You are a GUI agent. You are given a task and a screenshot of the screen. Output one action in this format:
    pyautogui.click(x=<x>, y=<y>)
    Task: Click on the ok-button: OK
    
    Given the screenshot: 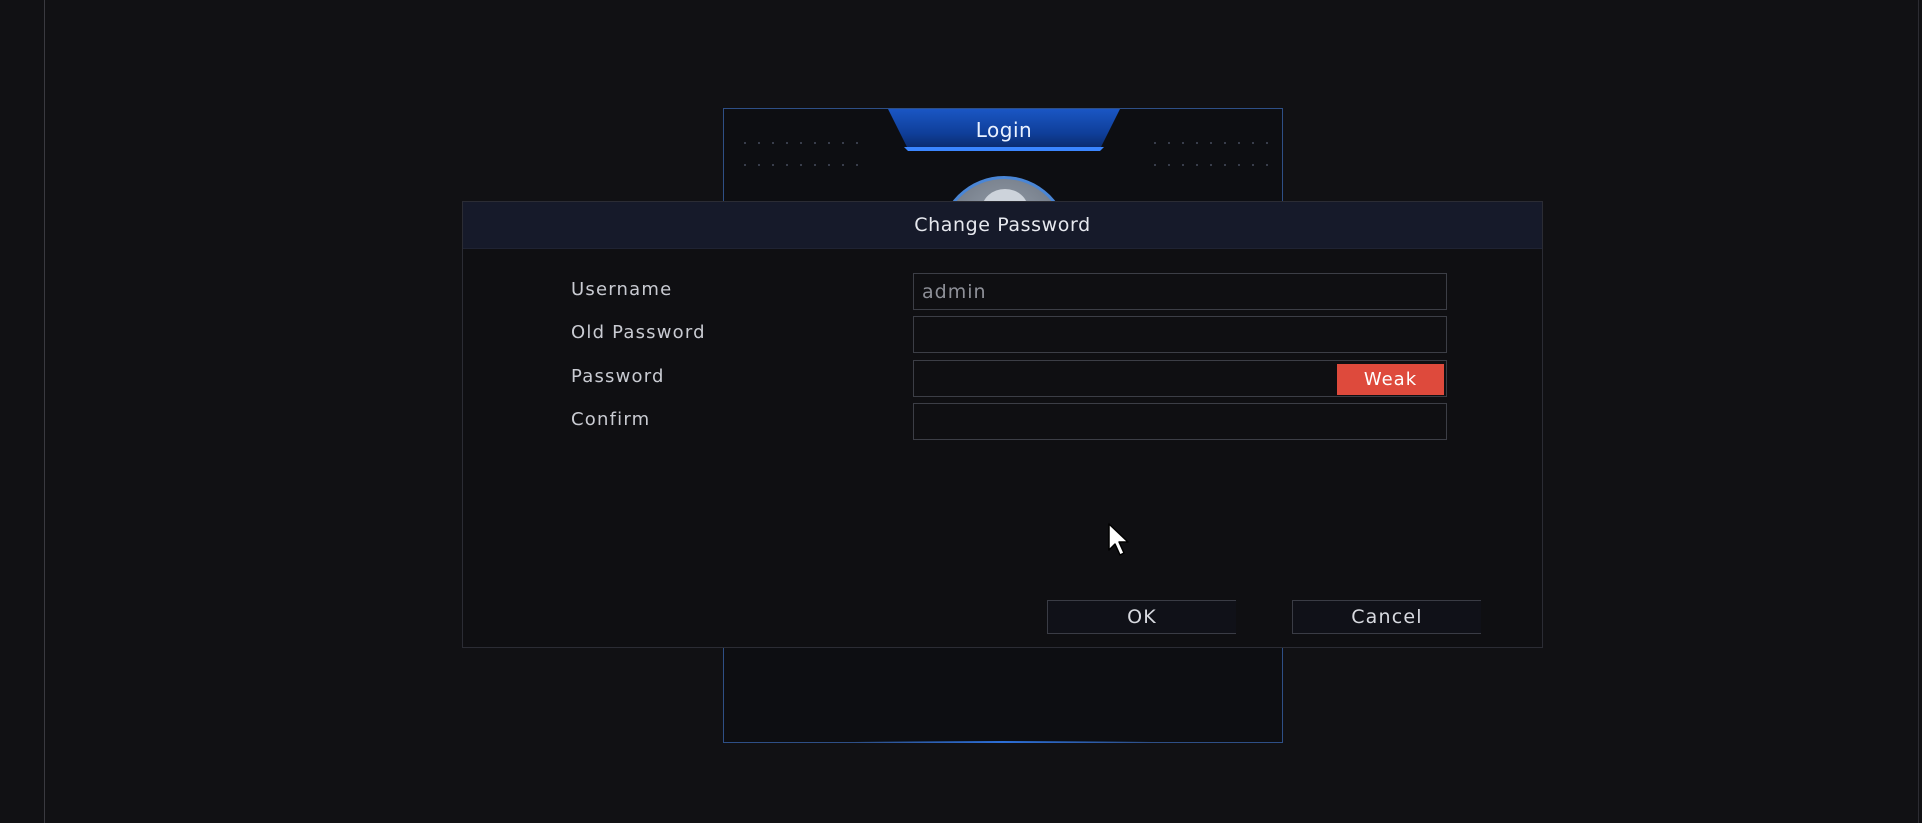 What is the action you would take?
    pyautogui.click(x=1141, y=617)
    